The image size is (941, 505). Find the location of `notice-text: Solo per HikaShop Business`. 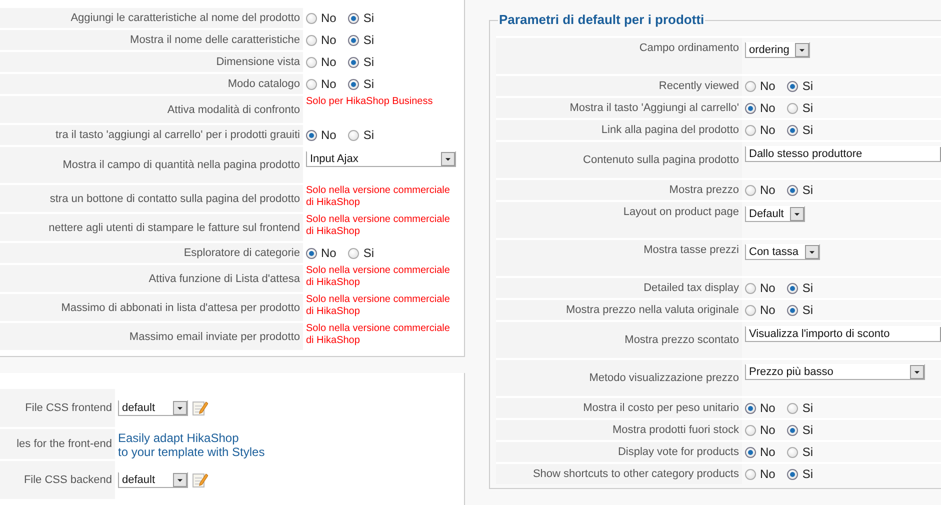

notice-text: Solo per HikaShop Business is located at coordinates (369, 102).